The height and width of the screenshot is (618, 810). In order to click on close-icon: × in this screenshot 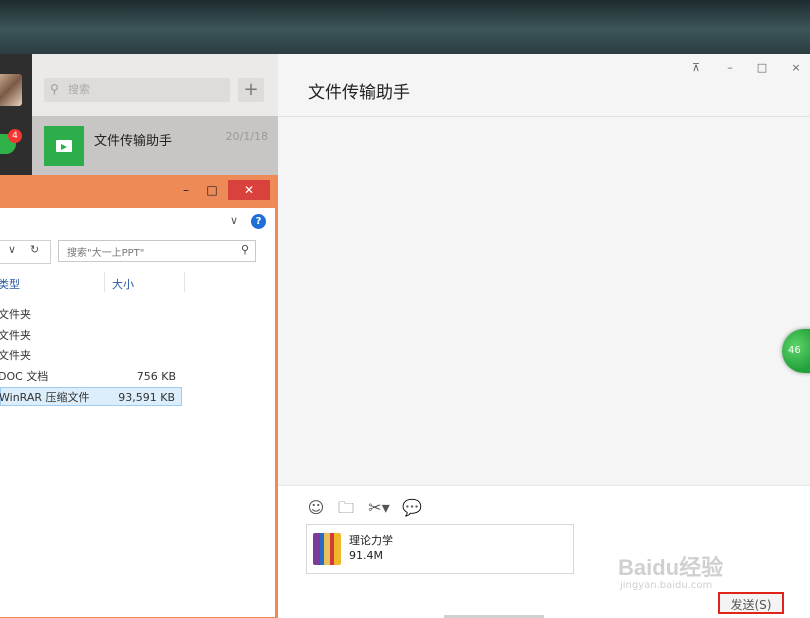, I will do `click(796, 68)`.